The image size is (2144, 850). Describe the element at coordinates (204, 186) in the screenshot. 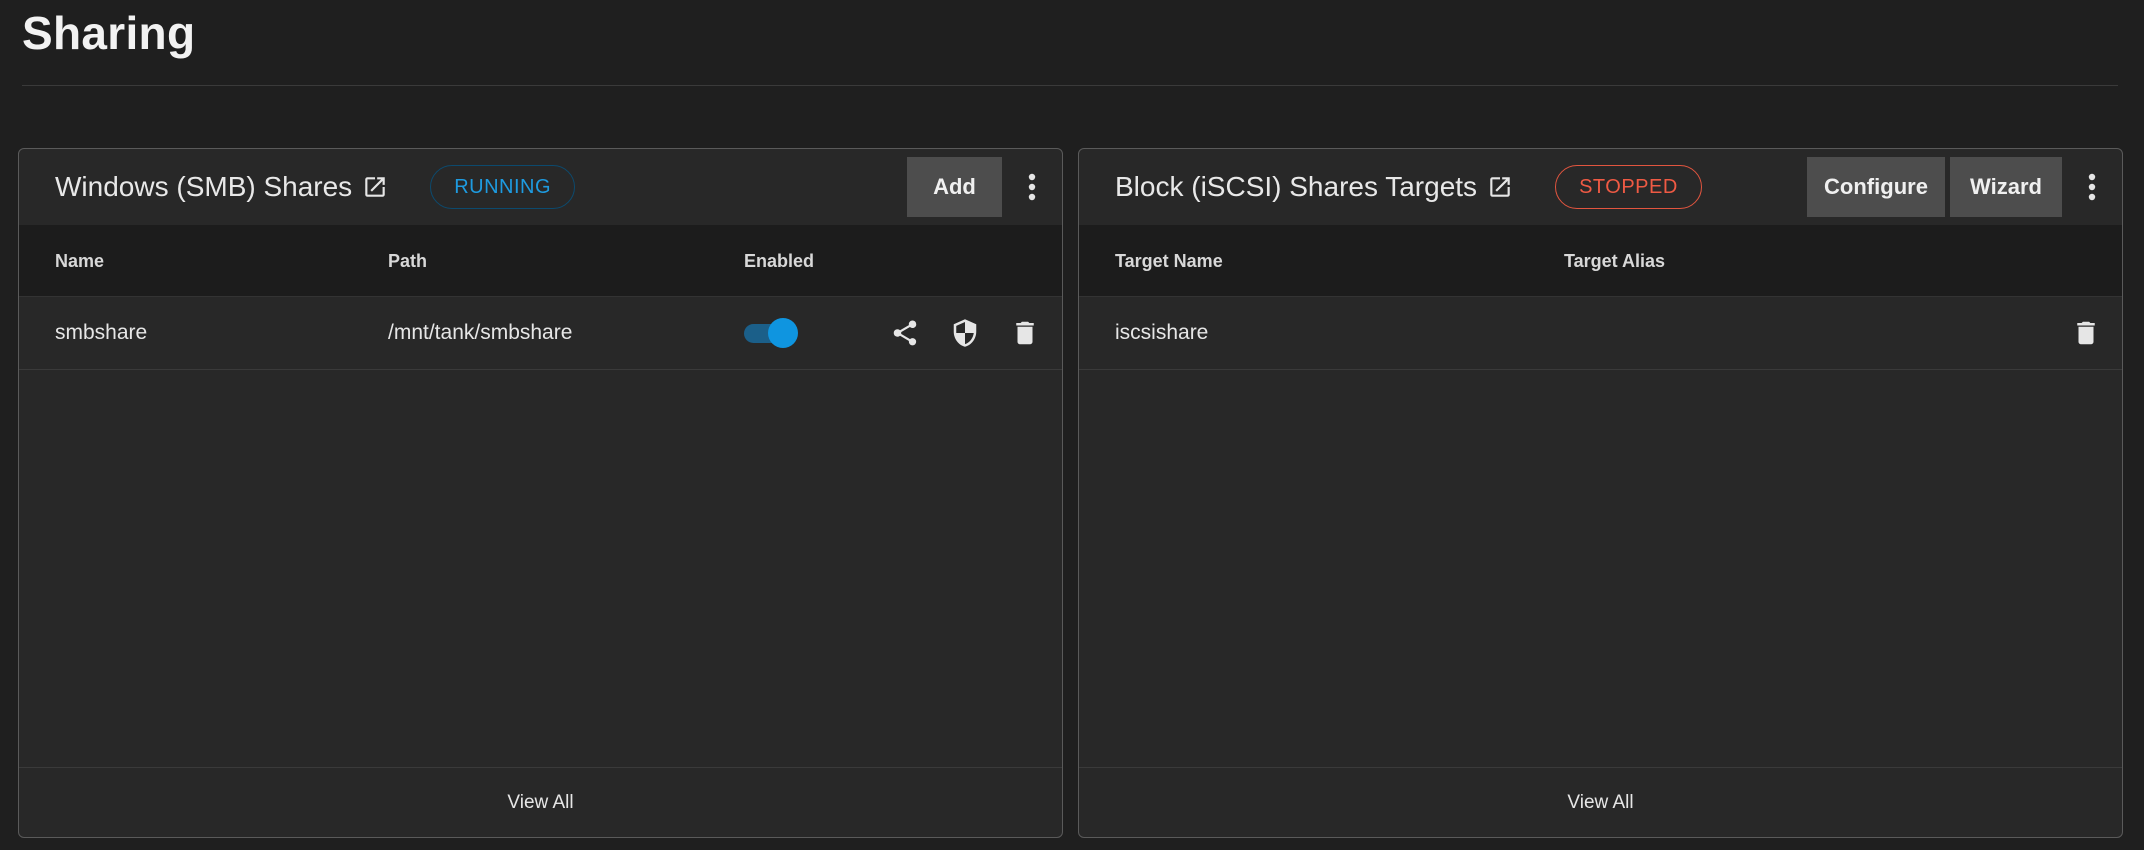

I see `smb-card-title-text: Windows (SMB) Shares` at that location.